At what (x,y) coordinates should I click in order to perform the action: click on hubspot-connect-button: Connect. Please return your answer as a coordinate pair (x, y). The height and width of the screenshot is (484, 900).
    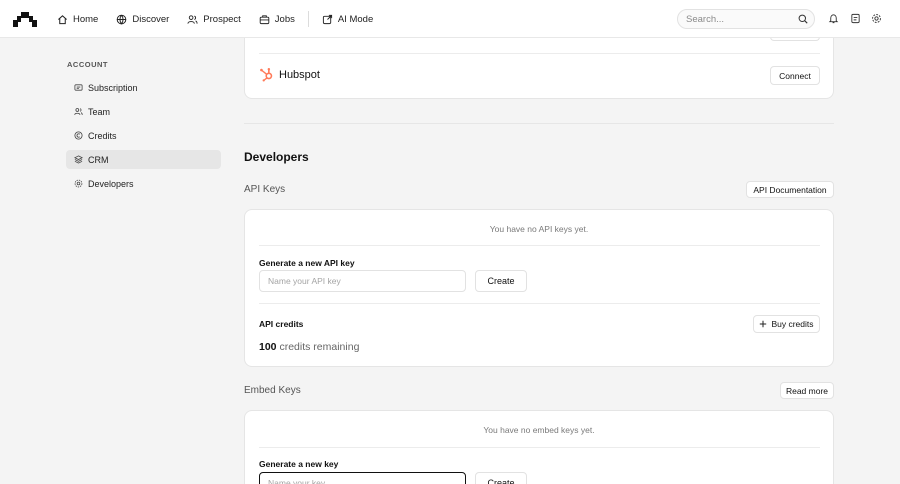
    Looking at the image, I should click on (795, 75).